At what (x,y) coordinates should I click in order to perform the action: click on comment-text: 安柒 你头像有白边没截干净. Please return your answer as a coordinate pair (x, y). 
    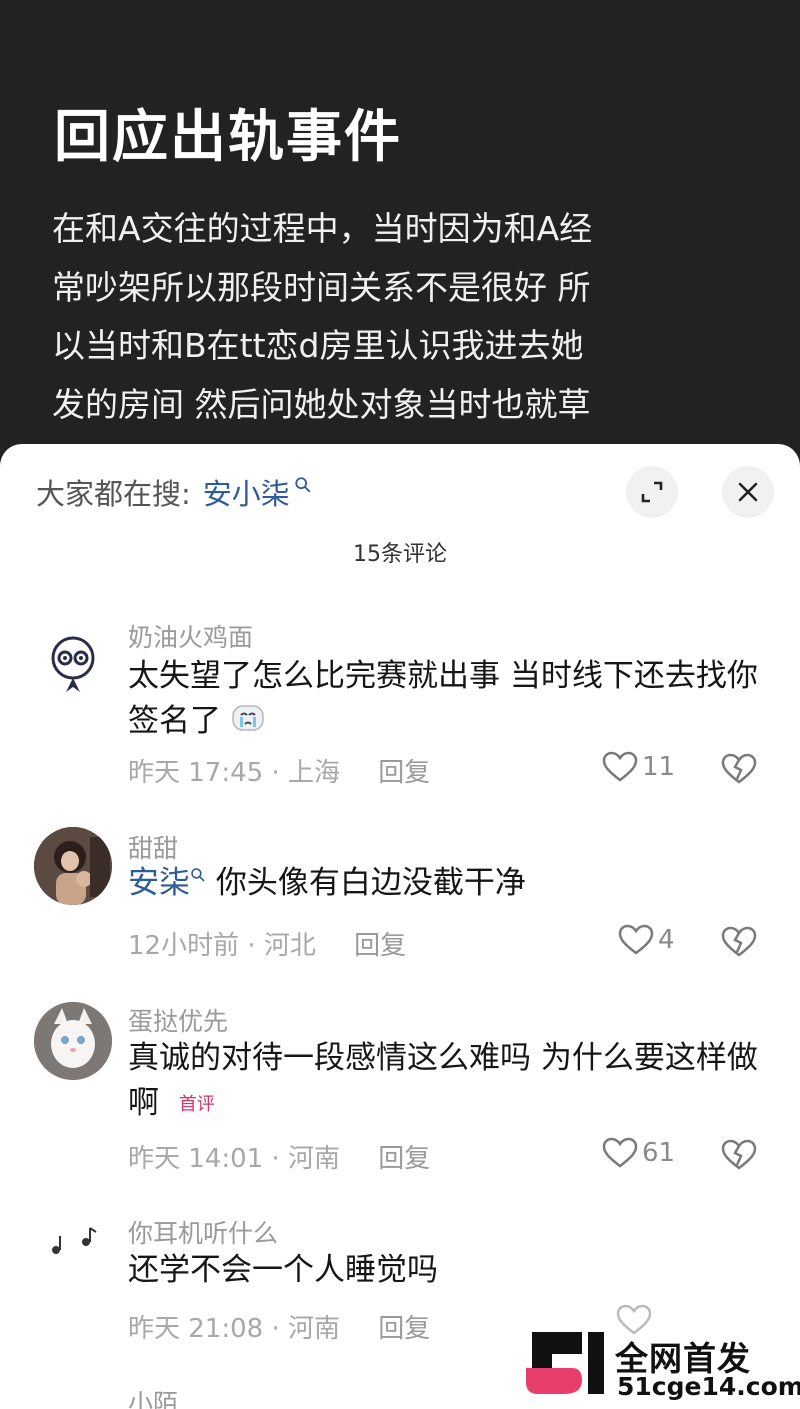
    Looking at the image, I should click on (443, 883).